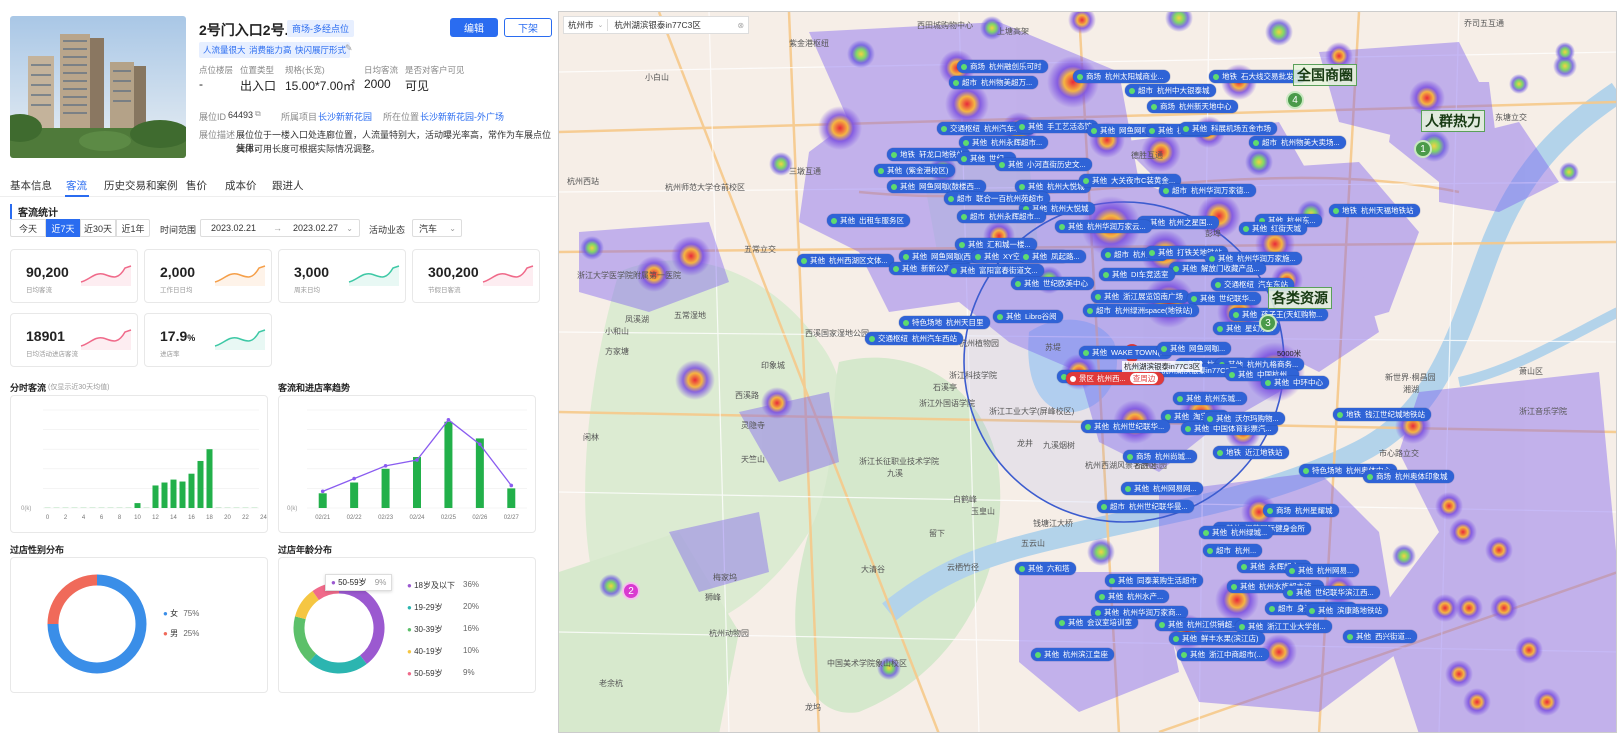  Describe the element at coordinates (868, 220) in the screenshot. I see `poi-pill: 其他 出租车服务区` at that location.